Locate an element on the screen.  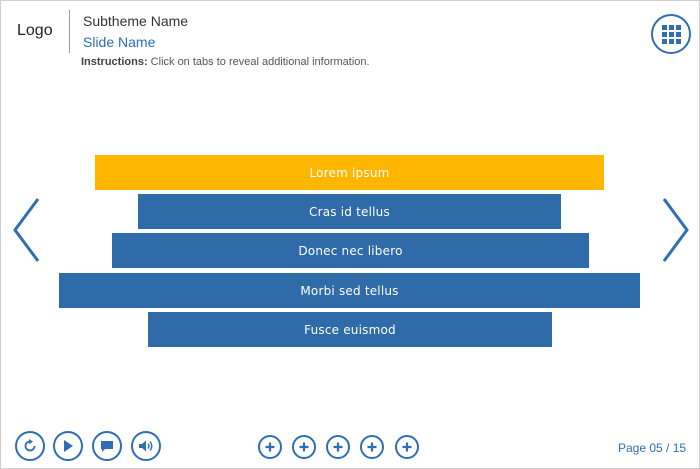
replay-icon is located at coordinates (30, 445).